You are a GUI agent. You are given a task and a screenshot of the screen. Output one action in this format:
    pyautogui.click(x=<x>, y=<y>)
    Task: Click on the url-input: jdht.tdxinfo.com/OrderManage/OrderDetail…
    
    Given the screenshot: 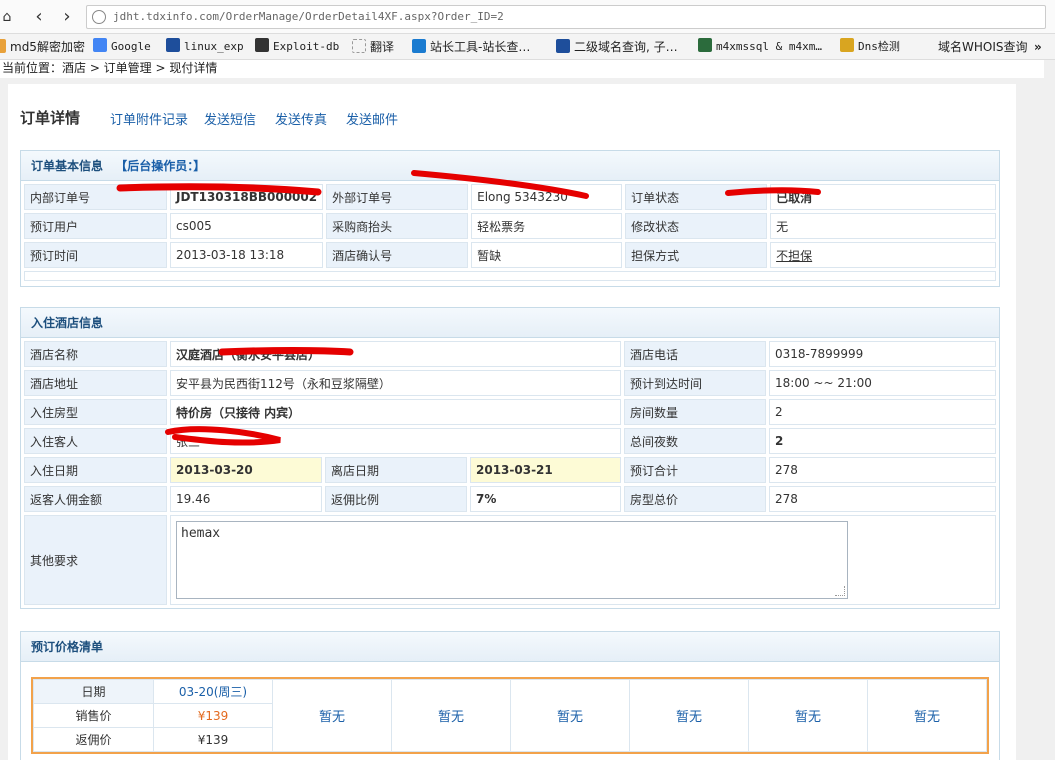 What is the action you would take?
    pyautogui.click(x=566, y=17)
    